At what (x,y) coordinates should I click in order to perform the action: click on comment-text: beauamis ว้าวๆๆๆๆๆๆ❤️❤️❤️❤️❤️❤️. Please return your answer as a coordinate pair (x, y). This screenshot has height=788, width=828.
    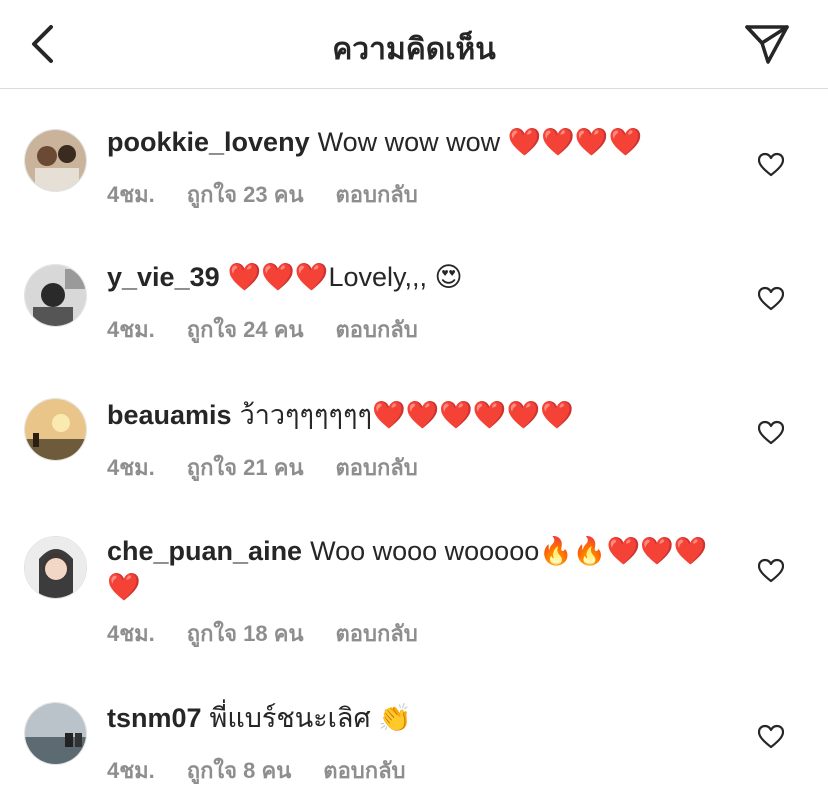
    Looking at the image, I should click on (412, 415).